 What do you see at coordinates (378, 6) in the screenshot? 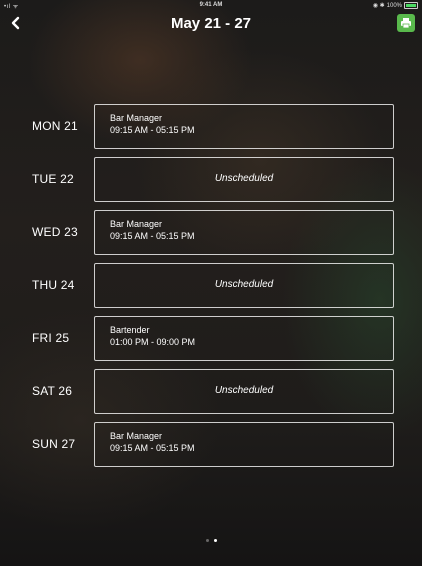
I see `bluetooth-icon: ◉ ✱` at bounding box center [378, 6].